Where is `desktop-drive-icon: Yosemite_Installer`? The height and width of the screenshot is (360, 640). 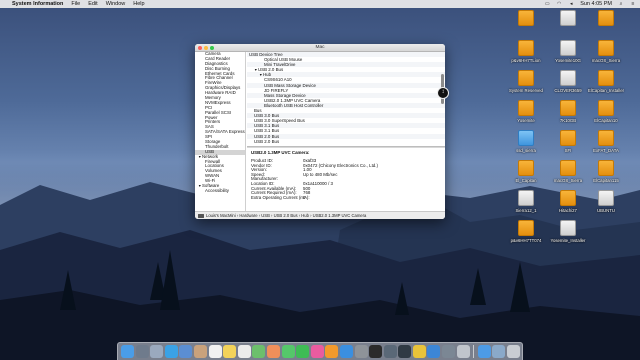 desktop-drive-icon: Yosemite_Installer is located at coordinates (568, 235).